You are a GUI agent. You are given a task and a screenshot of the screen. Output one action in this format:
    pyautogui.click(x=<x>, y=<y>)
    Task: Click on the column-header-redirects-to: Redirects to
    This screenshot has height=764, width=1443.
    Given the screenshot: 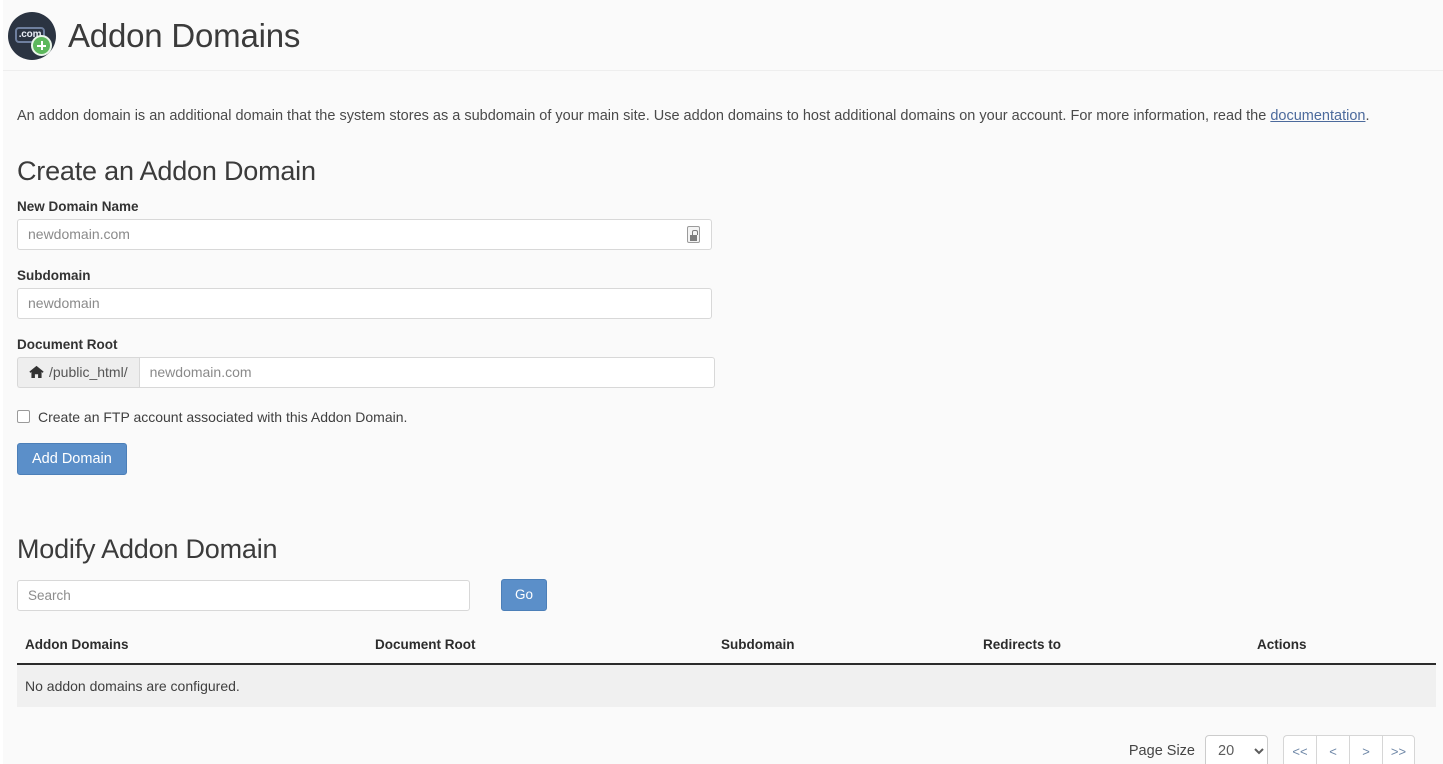 What is the action you would take?
    pyautogui.click(x=1120, y=650)
    